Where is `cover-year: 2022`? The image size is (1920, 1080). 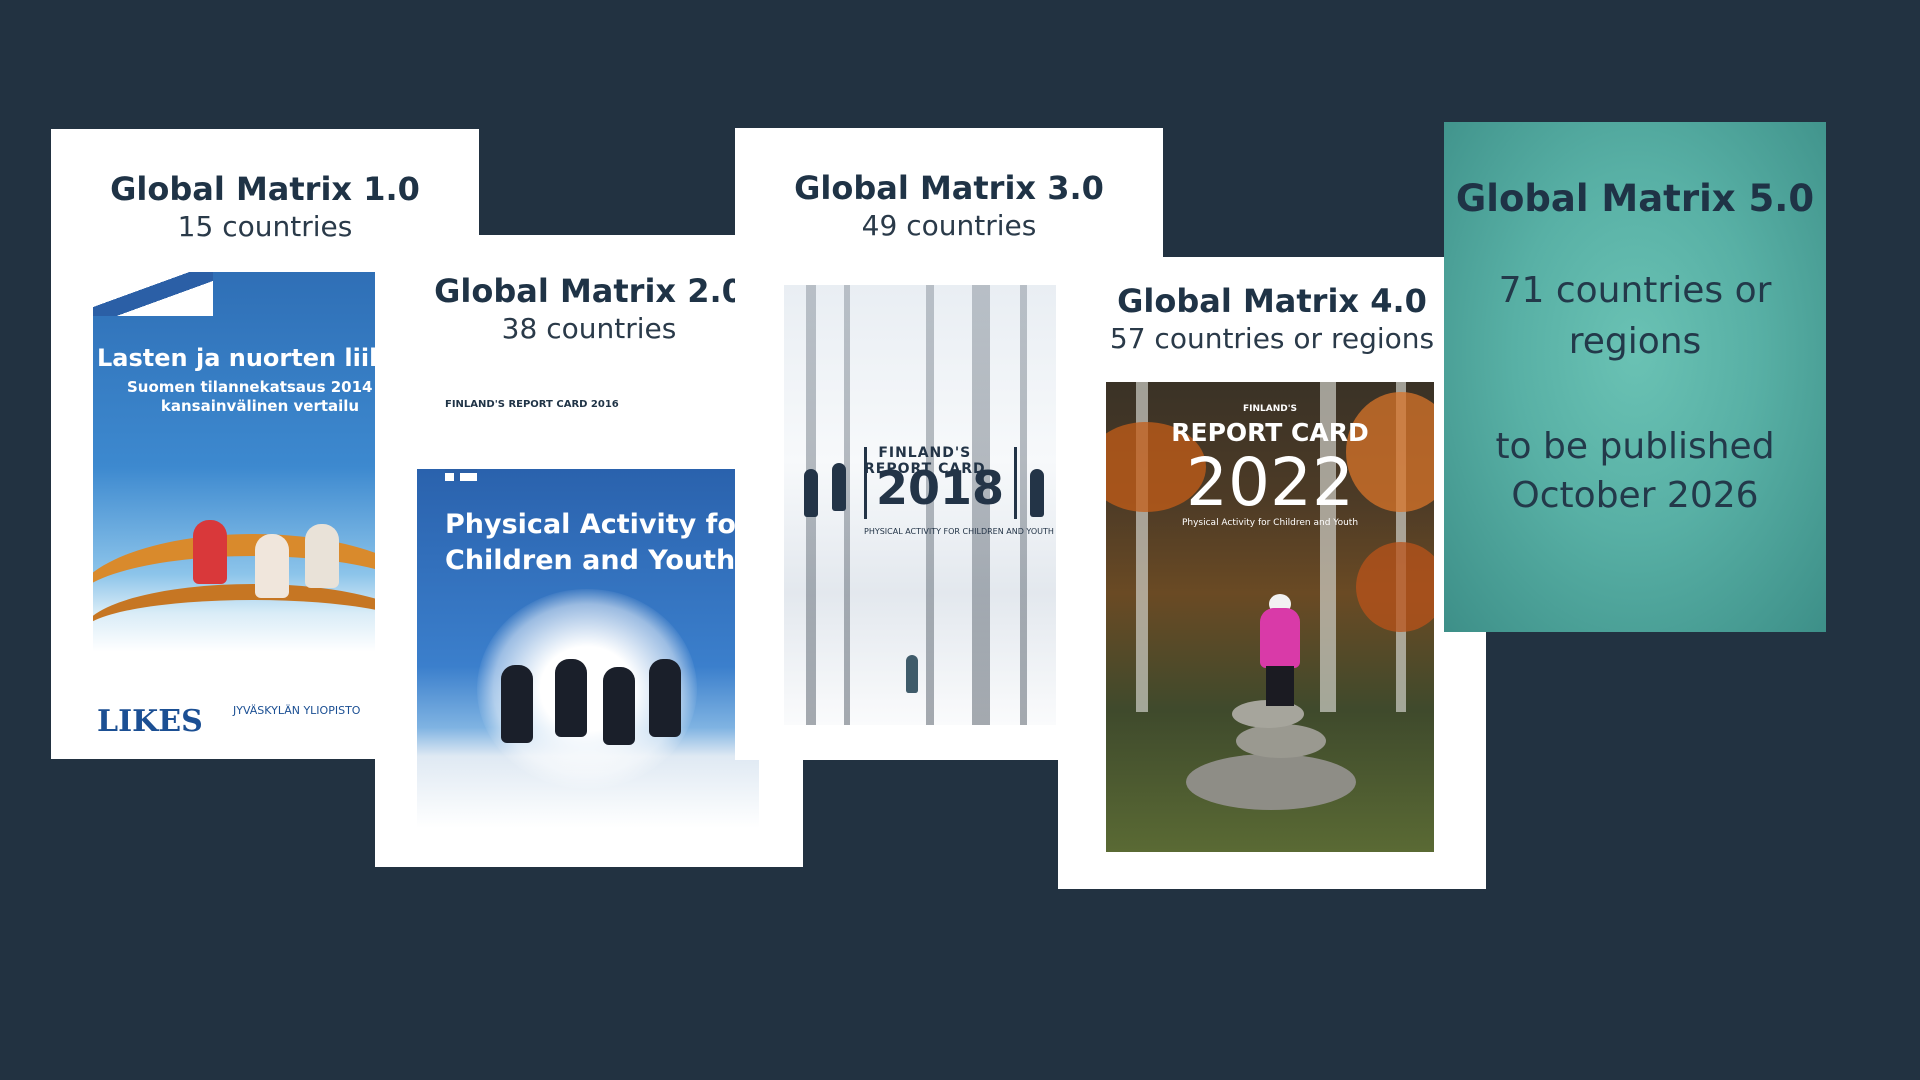 cover-year: 2022 is located at coordinates (1270, 482).